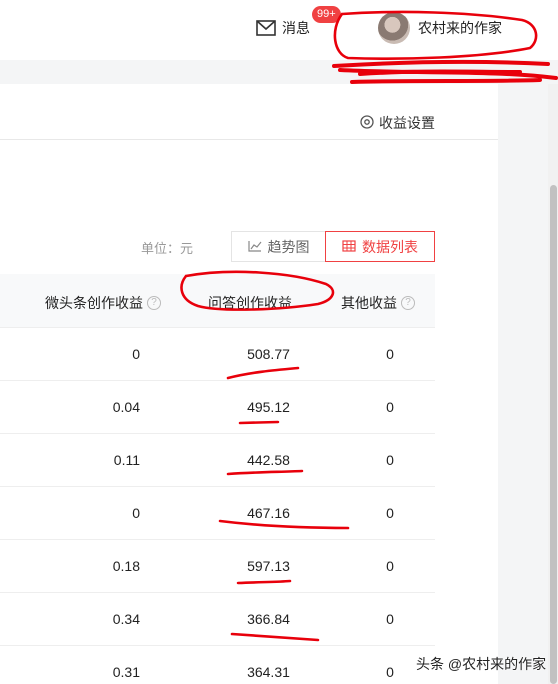 The image size is (558, 684). Describe the element at coordinates (217, 513) in the screenshot. I see `table-row: 0 467.16 0` at that location.